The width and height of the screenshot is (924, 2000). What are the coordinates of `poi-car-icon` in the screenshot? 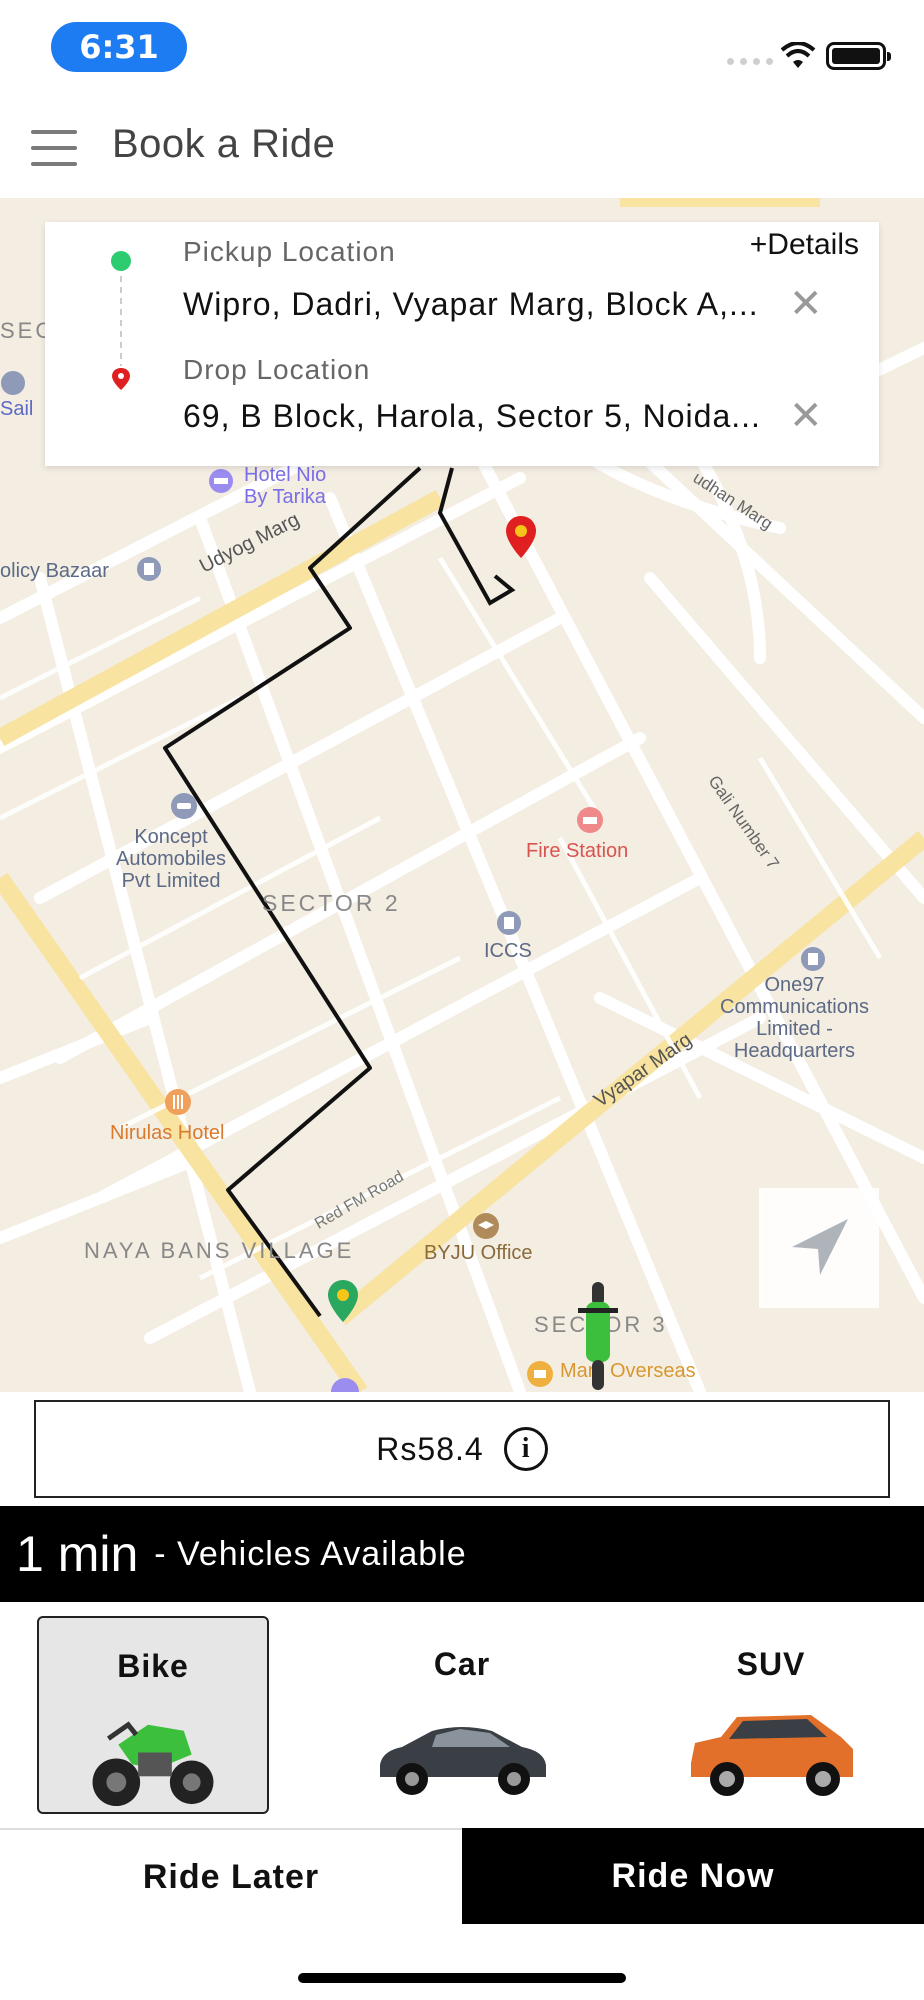 It's located at (184, 806).